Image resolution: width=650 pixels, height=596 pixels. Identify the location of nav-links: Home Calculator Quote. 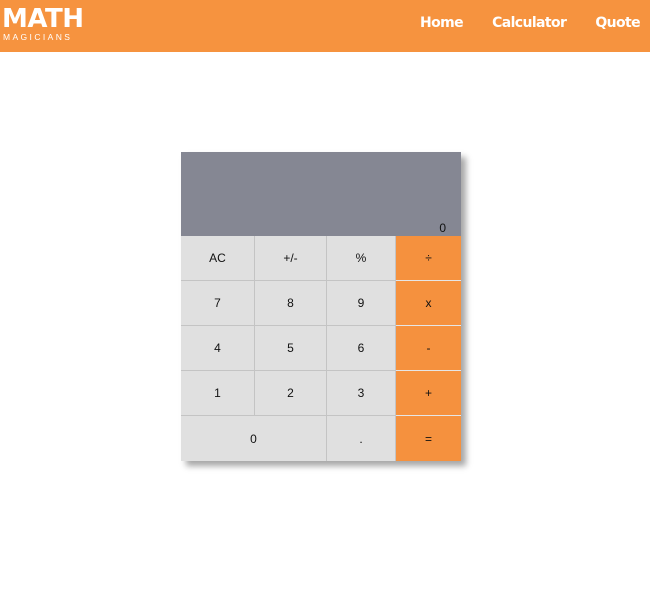
(516, 23).